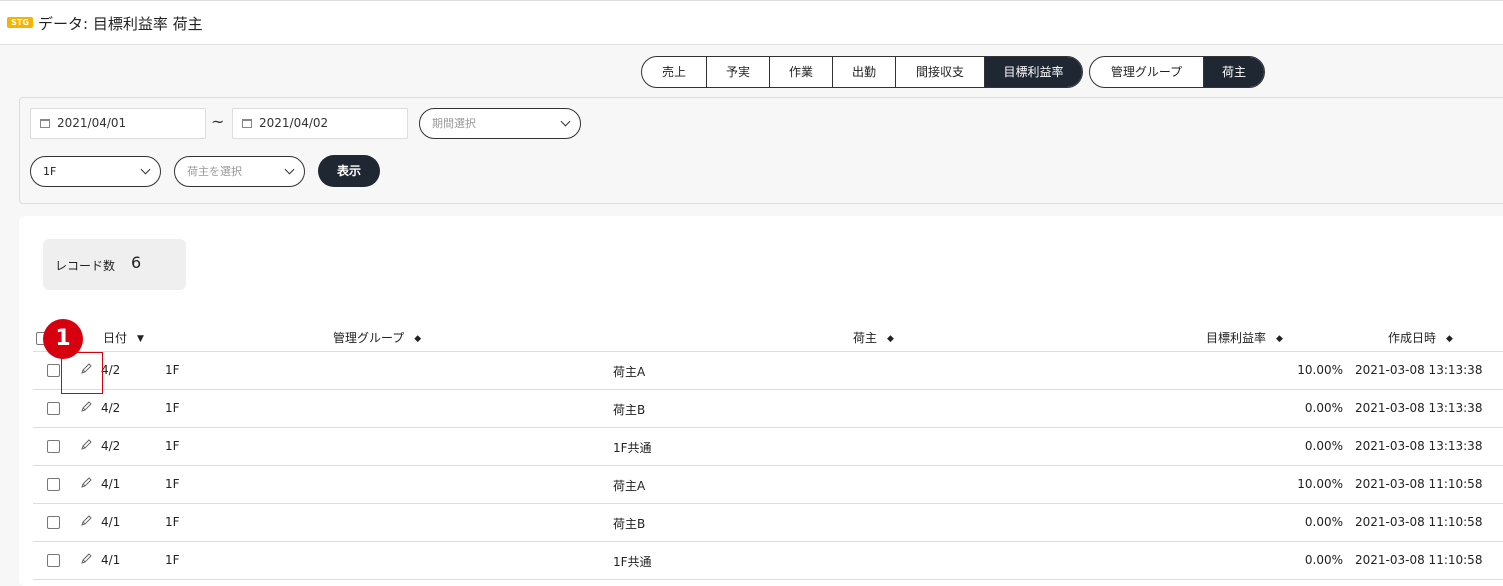 The height and width of the screenshot is (586, 1503). What do you see at coordinates (50, 171) in the screenshot?
I see `group-select-value: 1F` at bounding box center [50, 171].